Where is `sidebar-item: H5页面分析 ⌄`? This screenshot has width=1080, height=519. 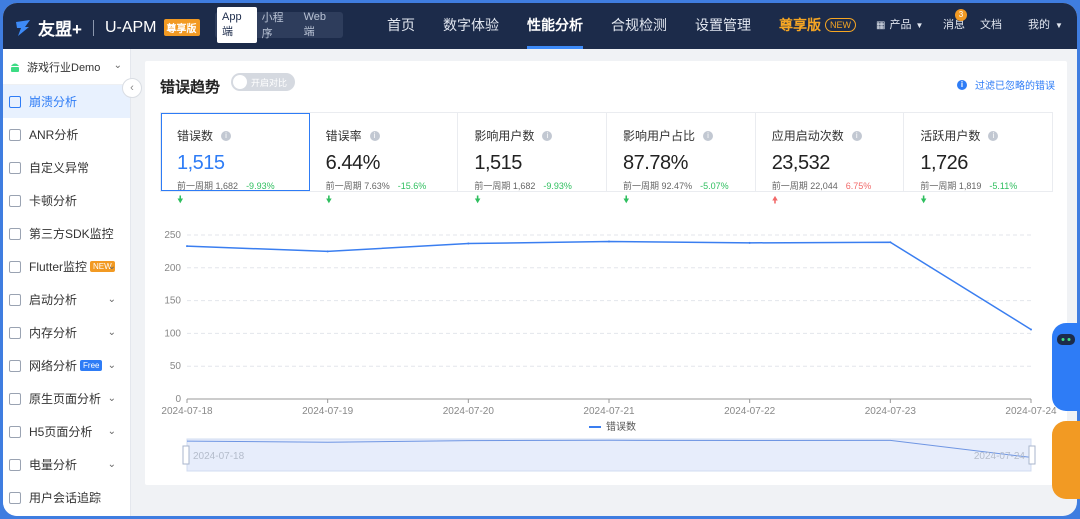 sidebar-item: H5页面分析 ⌄ is located at coordinates (66, 431).